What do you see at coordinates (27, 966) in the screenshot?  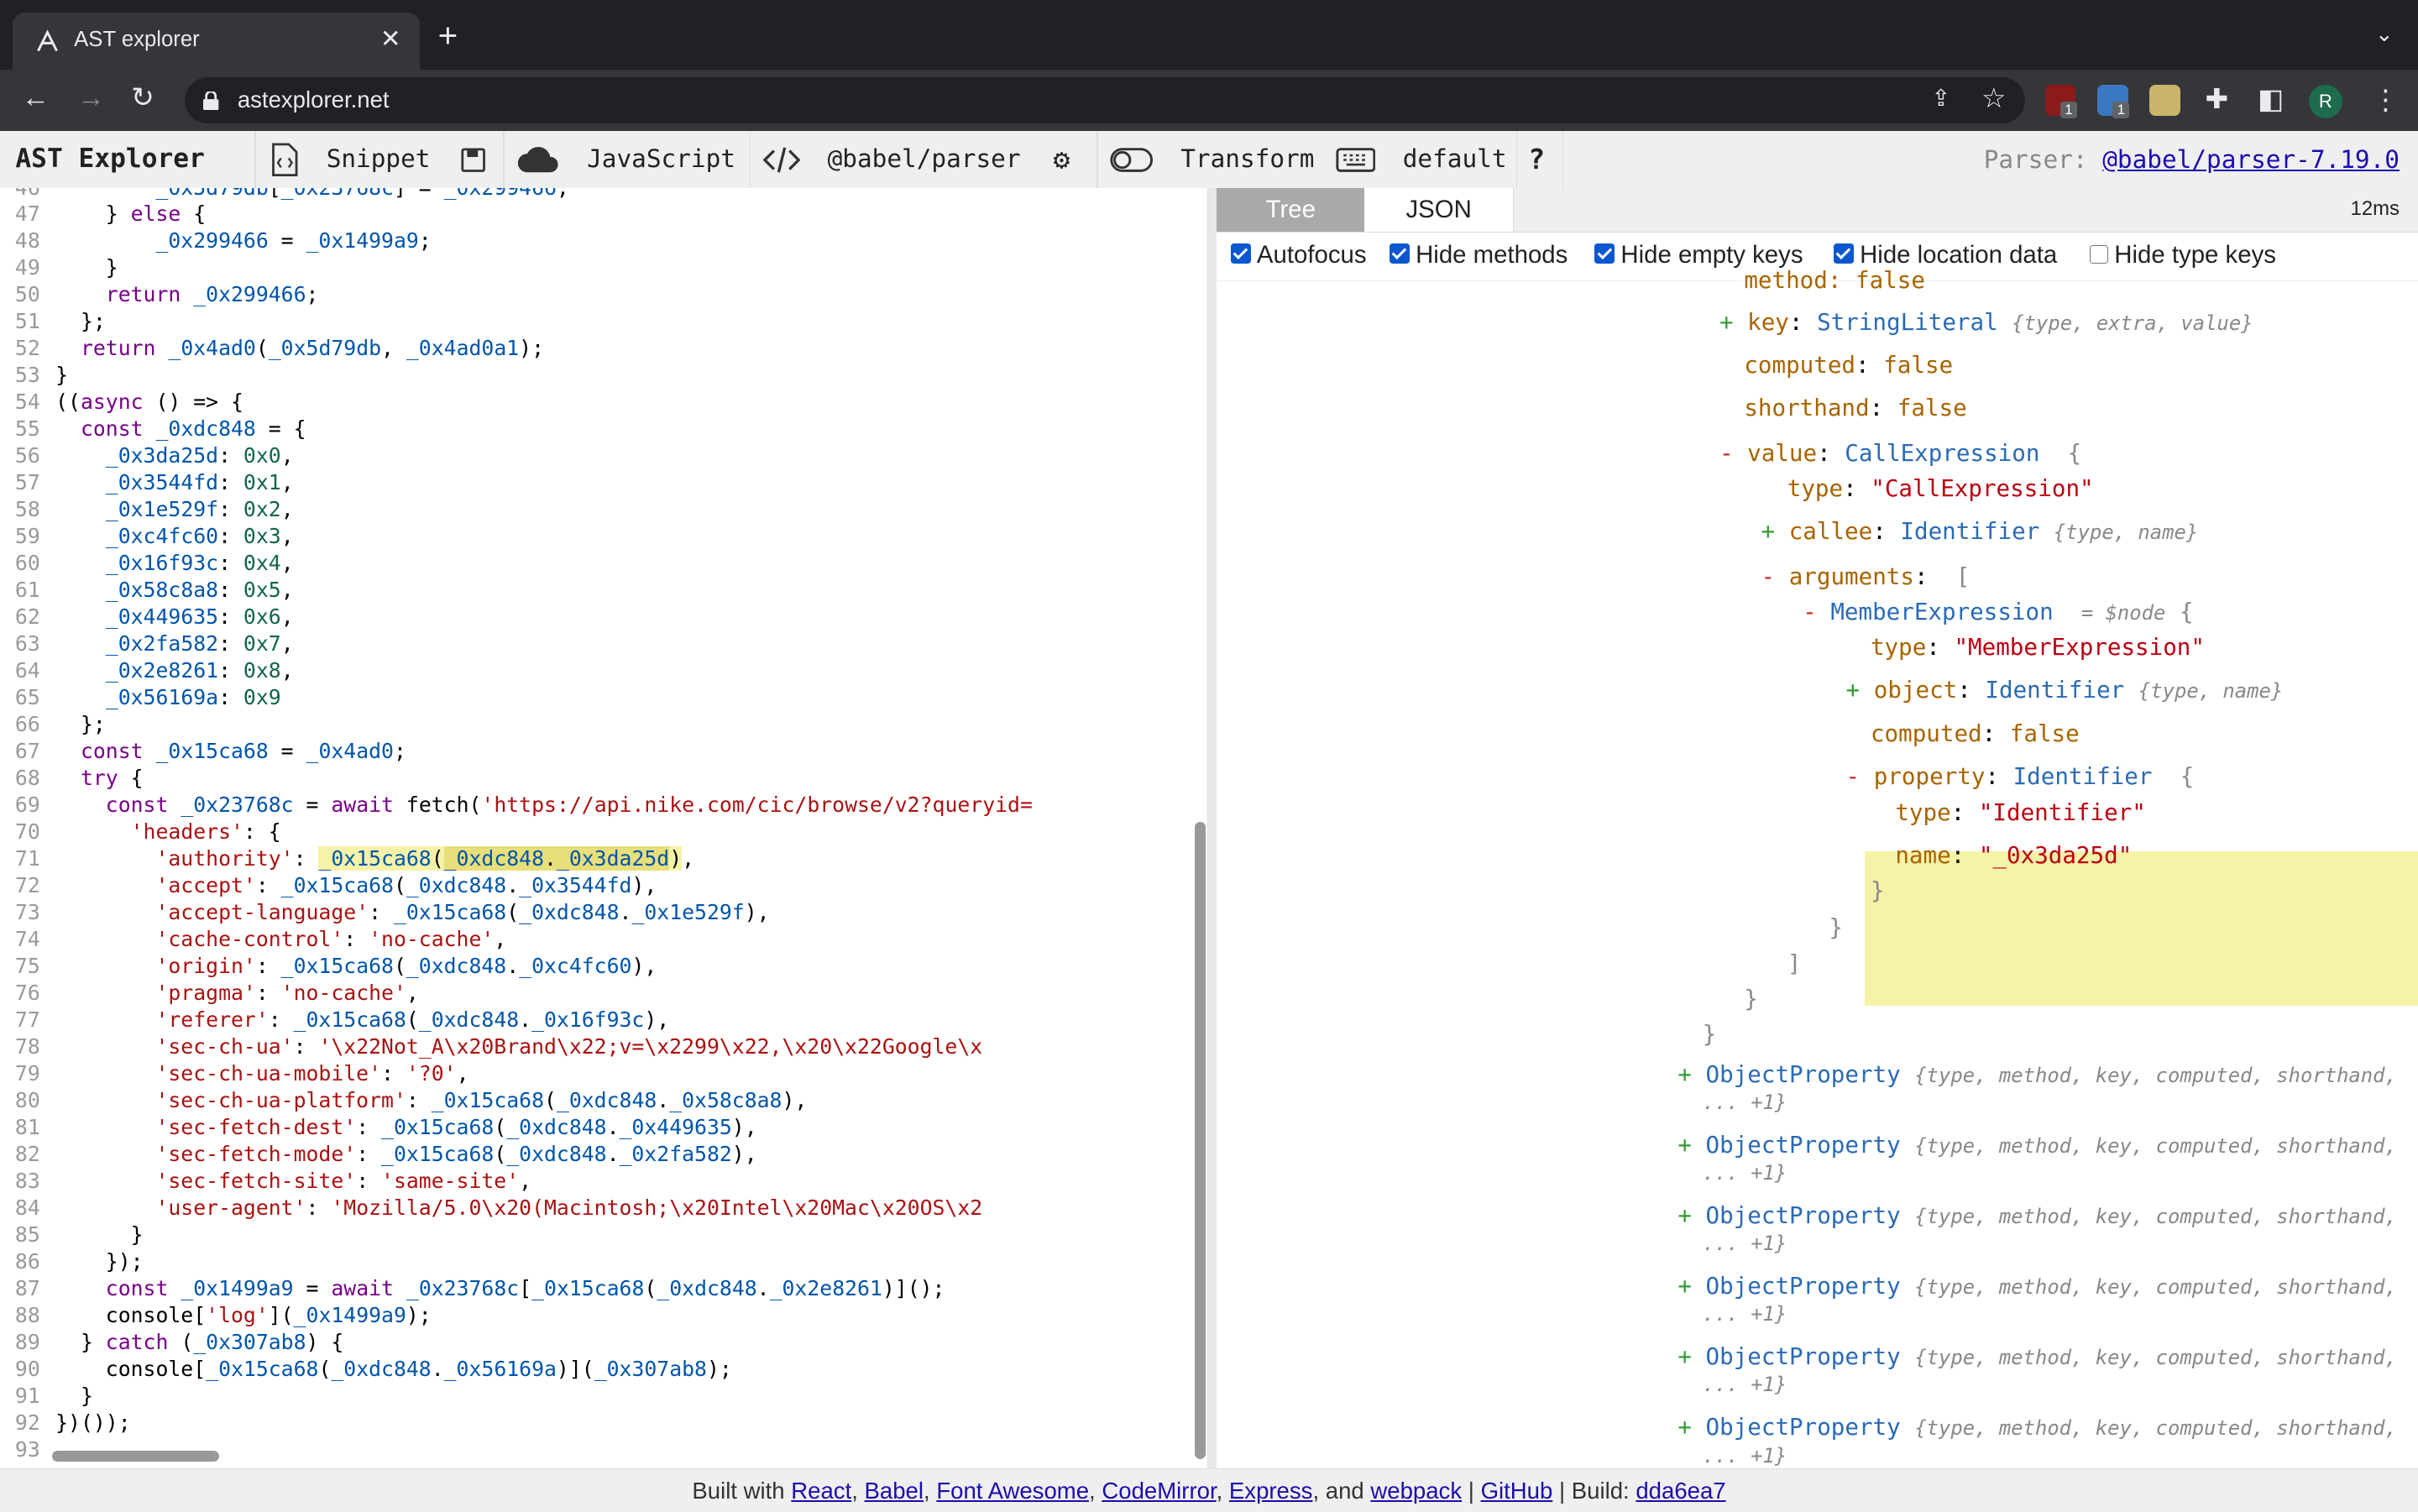 I see `line-number: 75` at bounding box center [27, 966].